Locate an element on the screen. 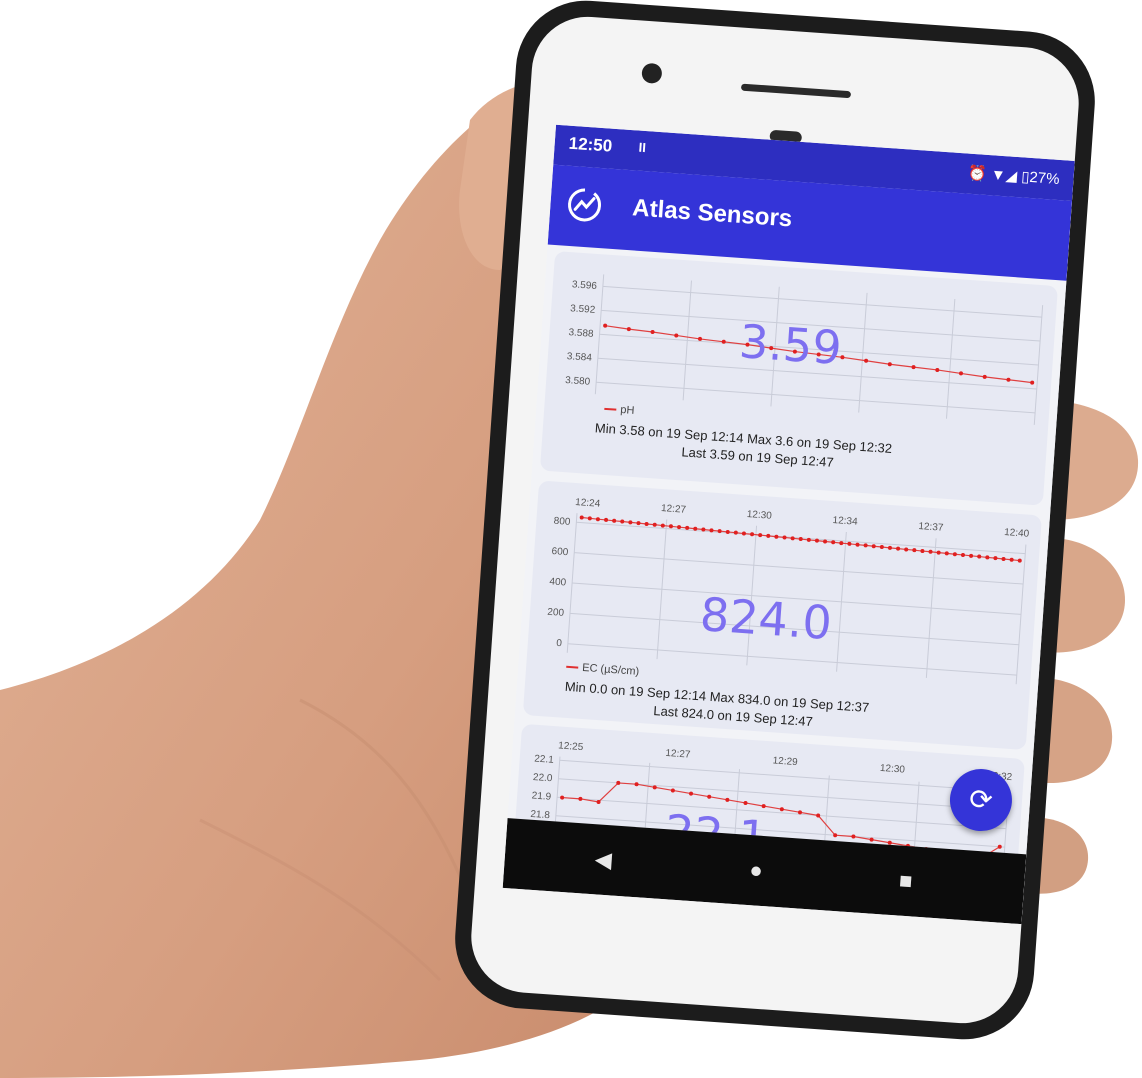  status-indicators: ⏰ ▼◢ ▯27% is located at coordinates (1014, 176).